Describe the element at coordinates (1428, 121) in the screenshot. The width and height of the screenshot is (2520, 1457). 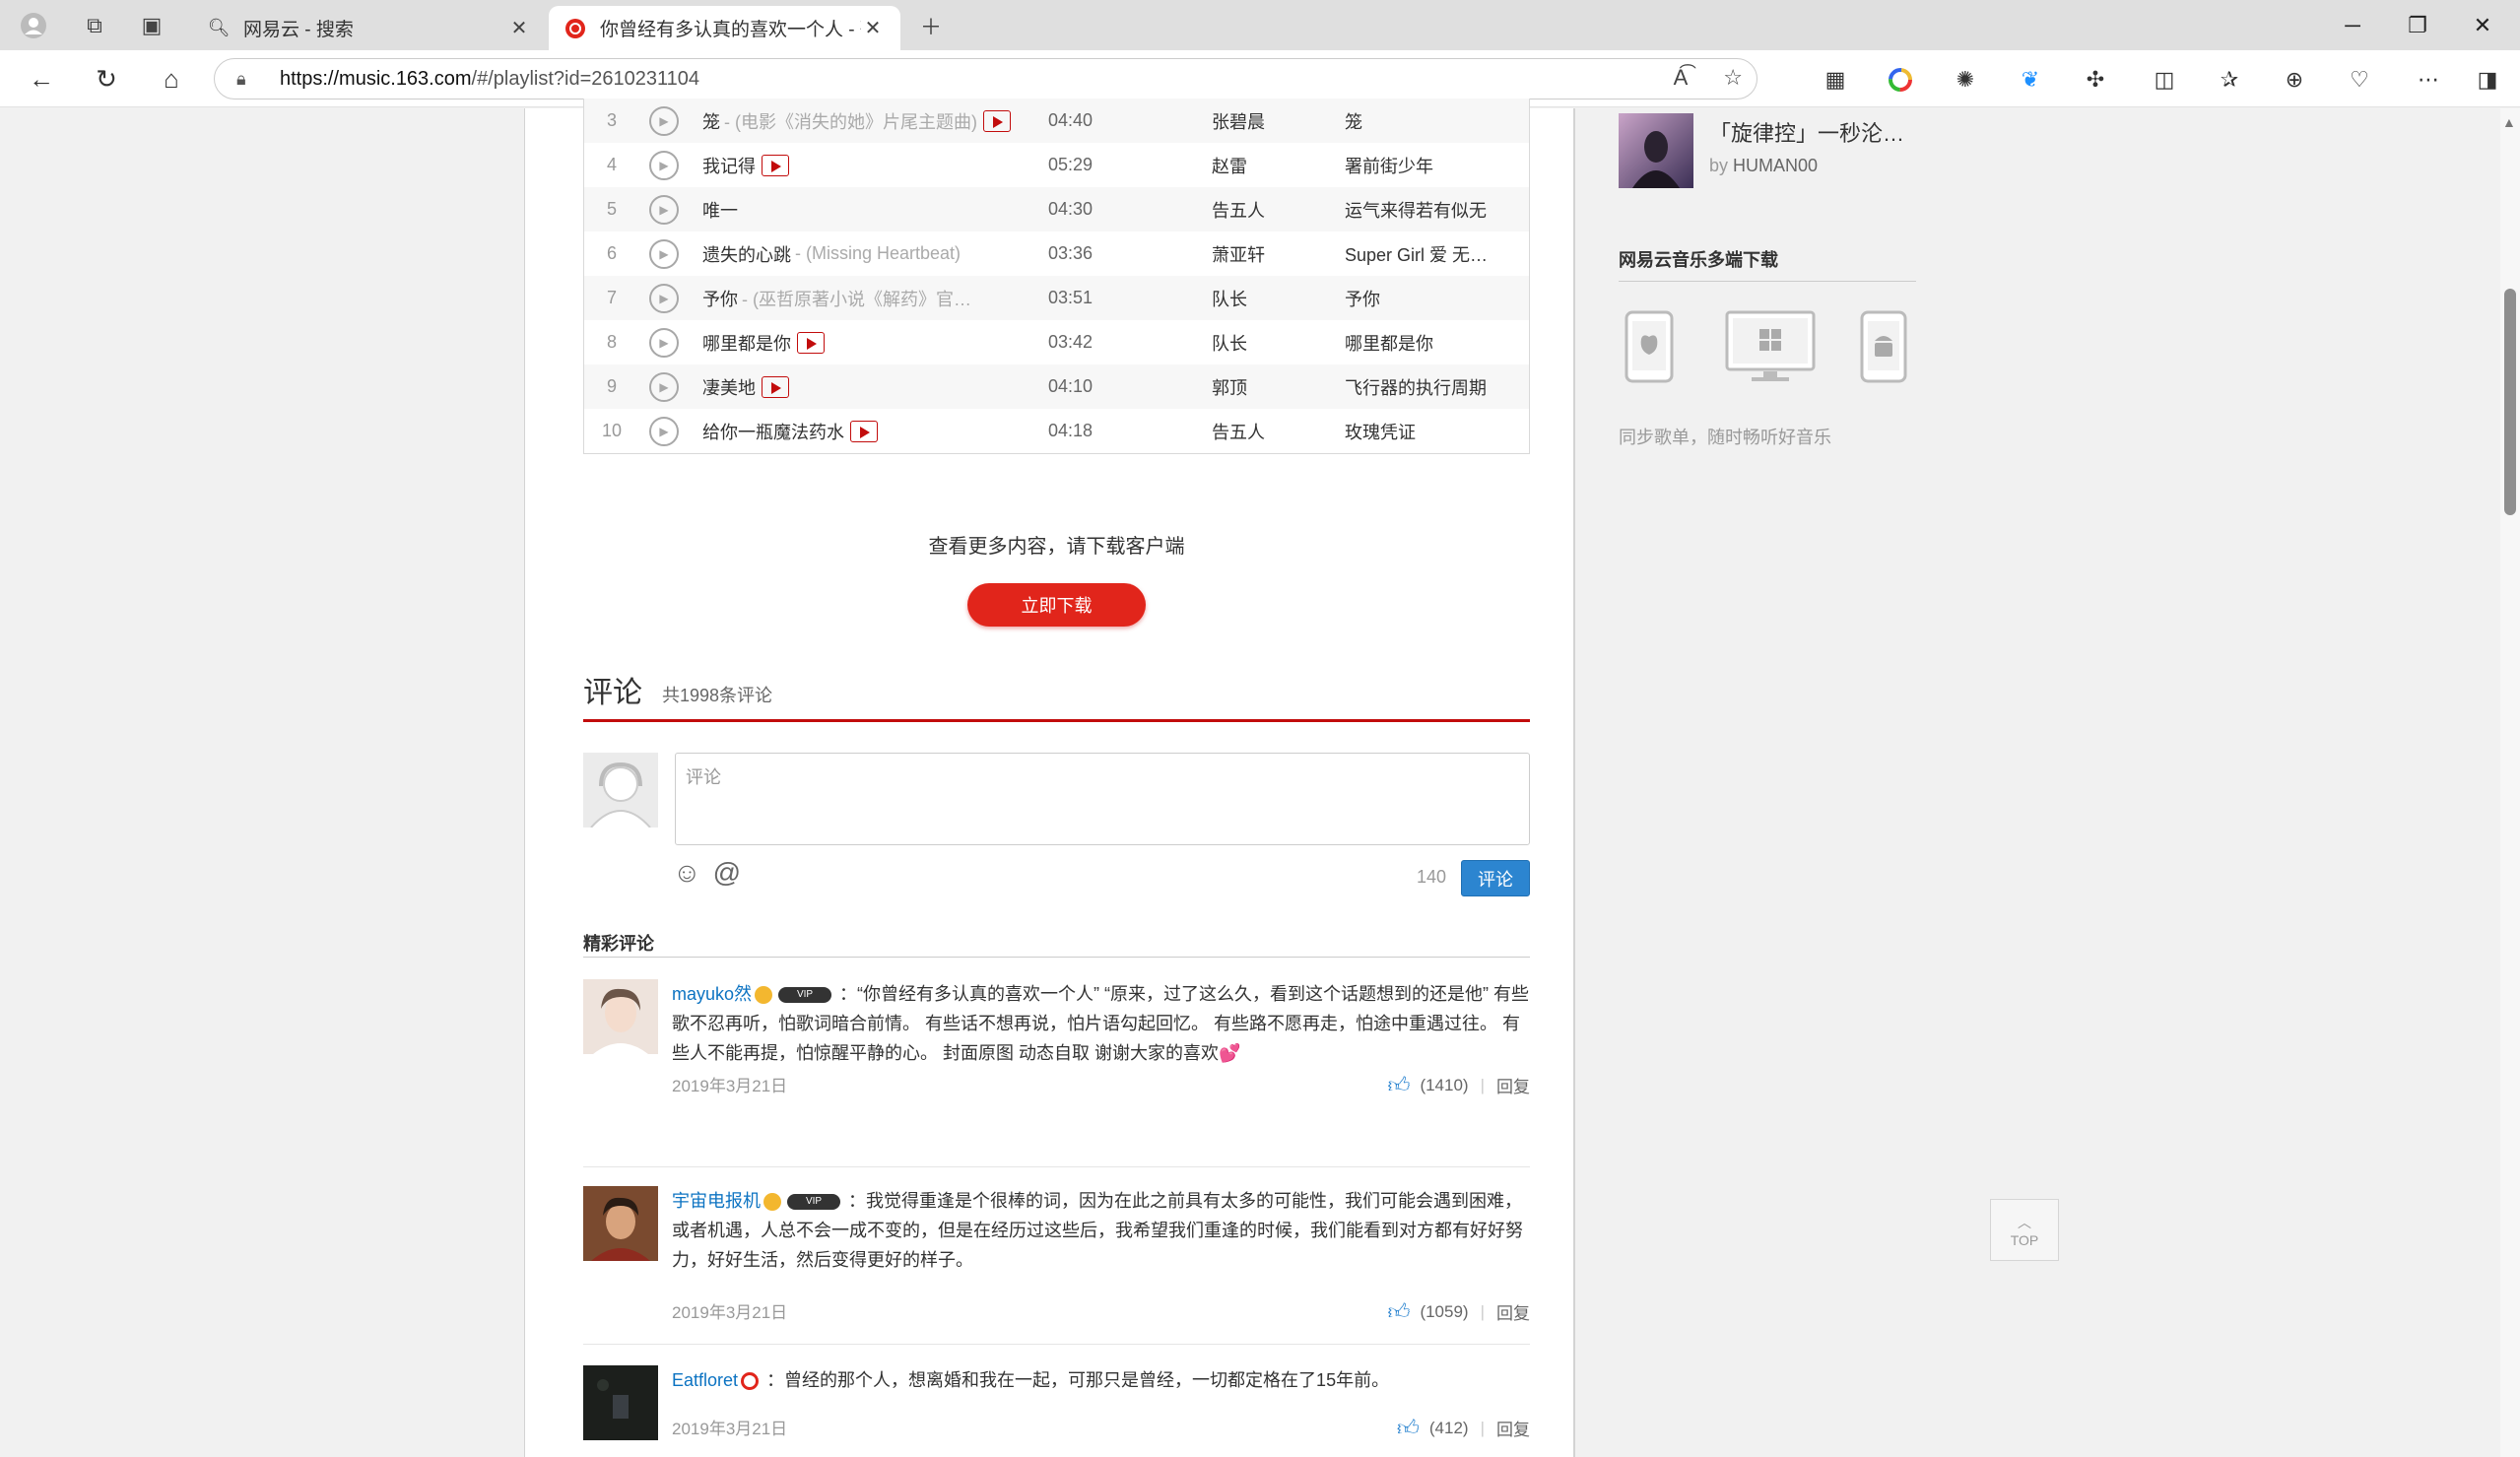
I see `song-album: 笼` at that location.